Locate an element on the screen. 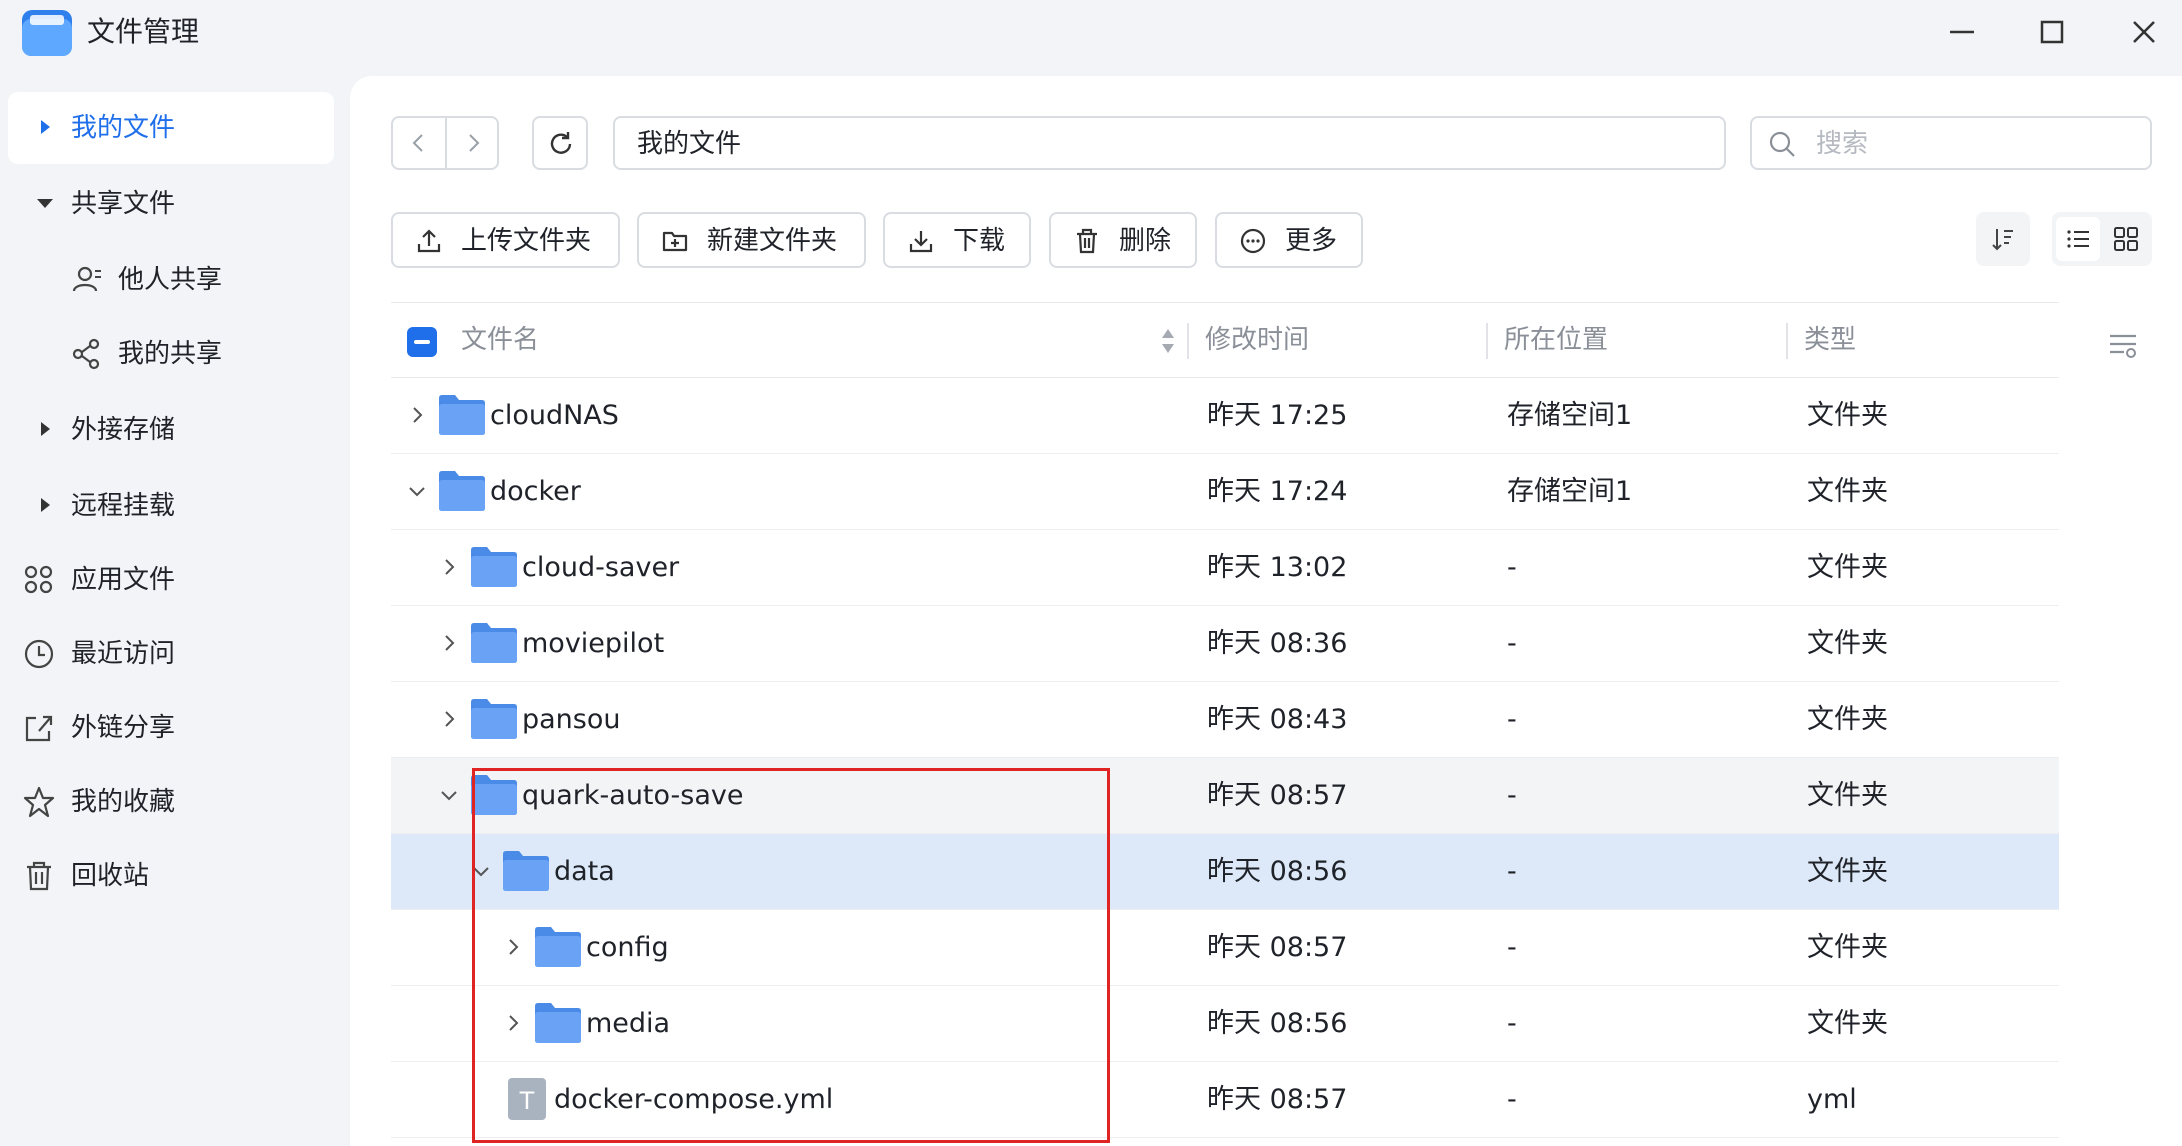 The width and height of the screenshot is (2182, 1146). column-settings-icon is located at coordinates (2123, 345).